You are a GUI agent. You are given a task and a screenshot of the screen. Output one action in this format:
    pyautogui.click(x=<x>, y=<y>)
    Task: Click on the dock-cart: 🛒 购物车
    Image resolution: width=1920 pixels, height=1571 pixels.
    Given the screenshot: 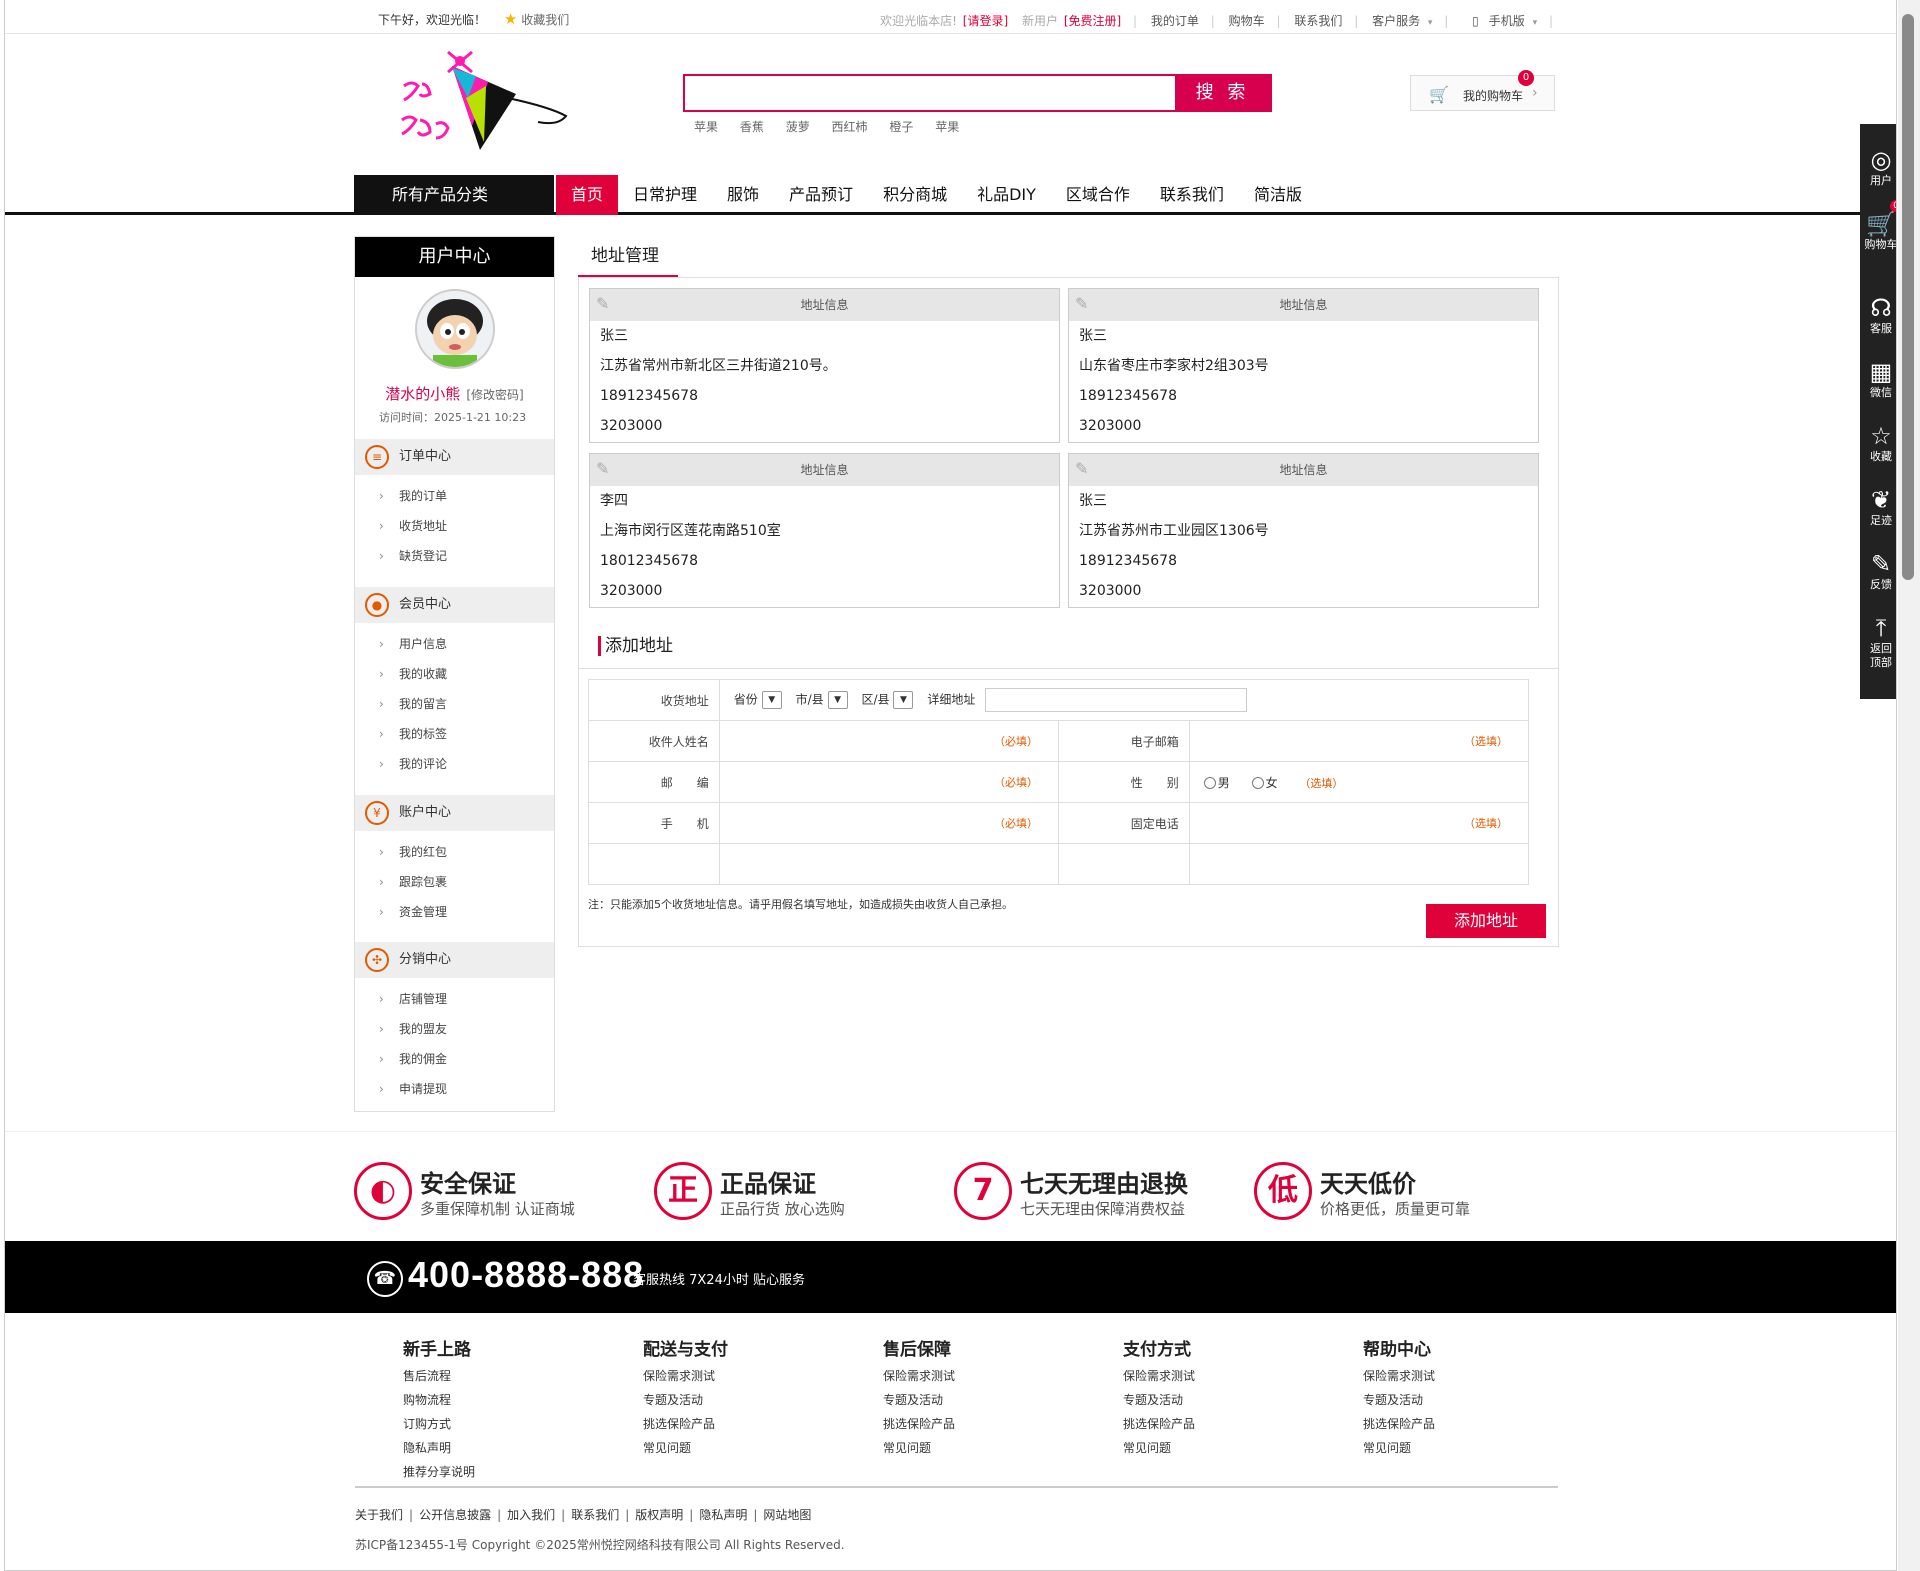 What is the action you would take?
    pyautogui.click(x=1878, y=231)
    